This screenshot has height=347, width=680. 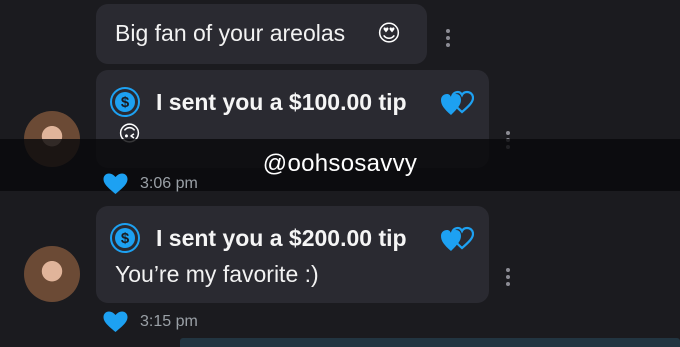 I want to click on next-message-edge, so click(x=430, y=342).